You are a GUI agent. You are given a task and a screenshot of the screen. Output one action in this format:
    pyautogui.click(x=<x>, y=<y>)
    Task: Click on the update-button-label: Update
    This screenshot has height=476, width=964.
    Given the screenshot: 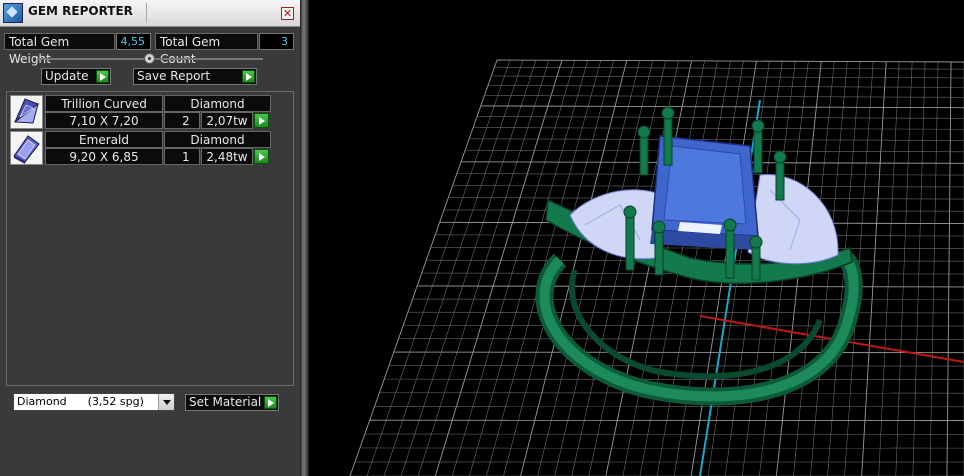 What is the action you would take?
    pyautogui.click(x=67, y=76)
    